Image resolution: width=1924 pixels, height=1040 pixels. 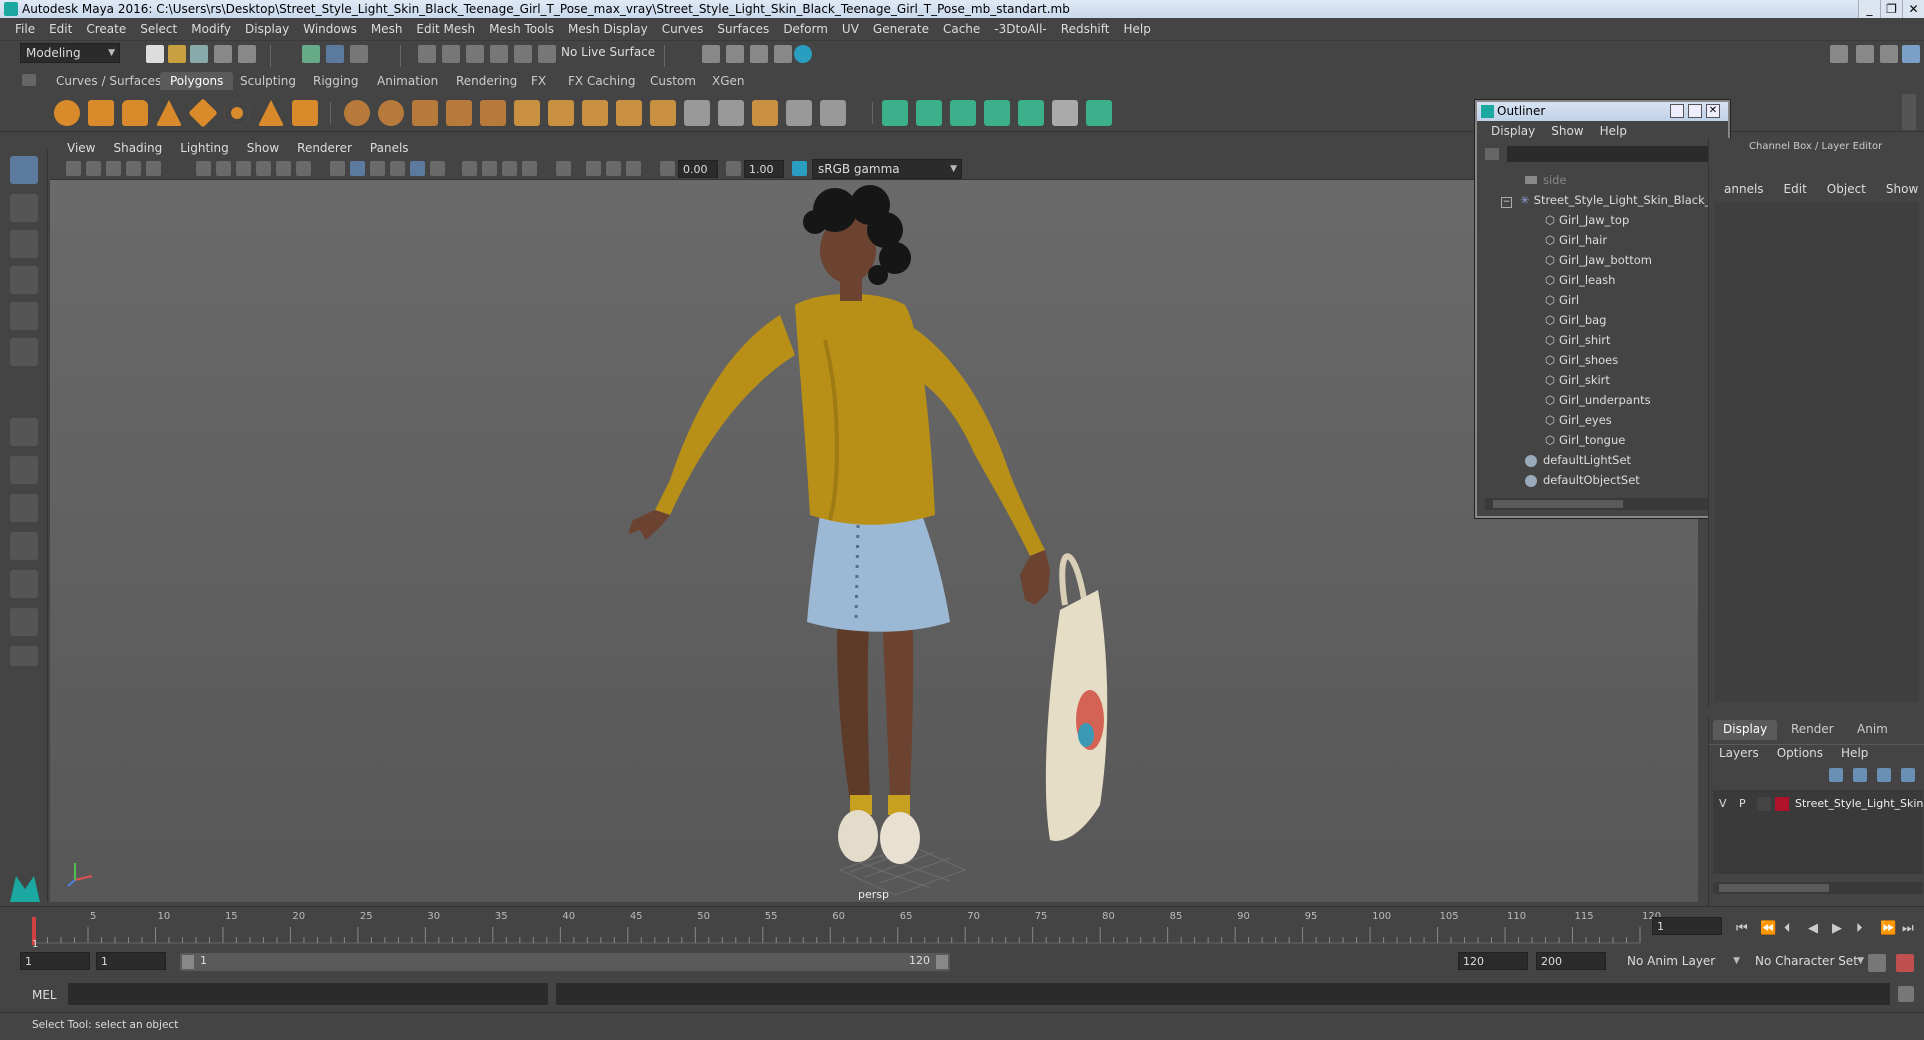 I want to click on save-scene-icon, so click(x=199, y=54).